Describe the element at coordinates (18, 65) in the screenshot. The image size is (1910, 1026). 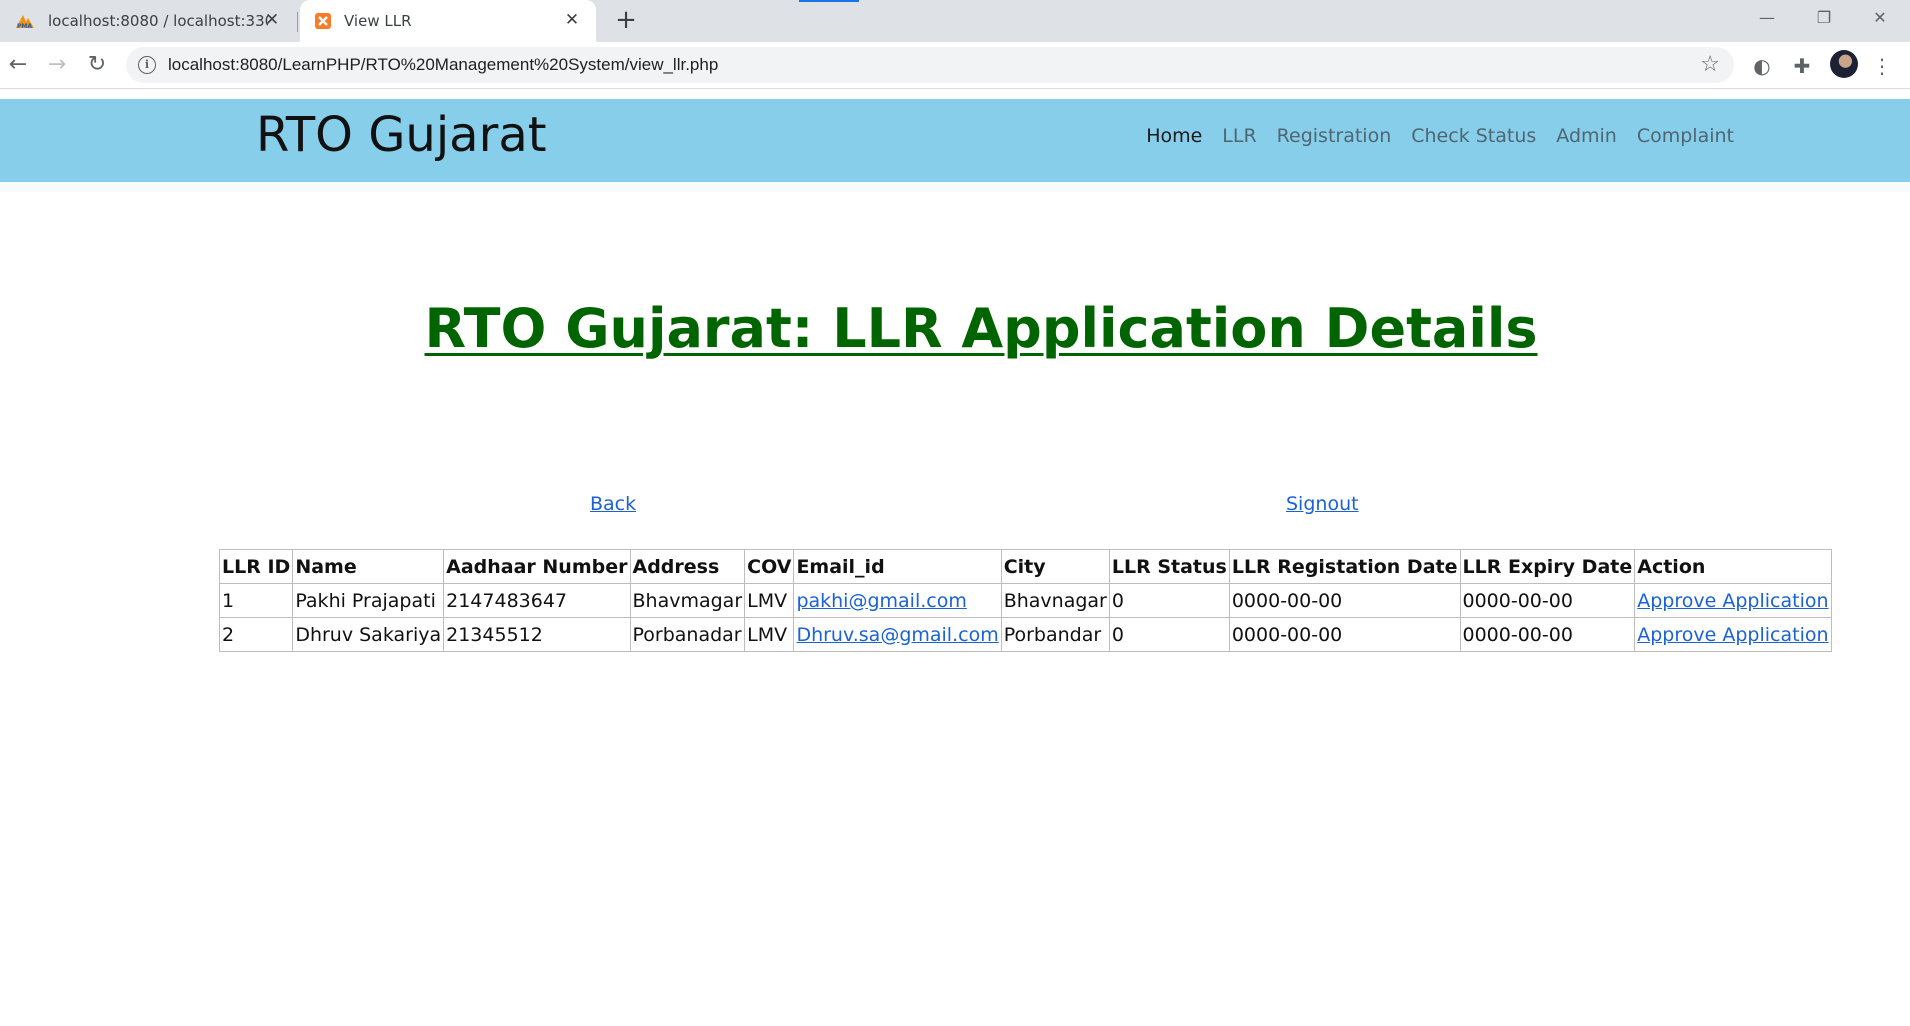
I see `back-arrow-icon: ←` at that location.